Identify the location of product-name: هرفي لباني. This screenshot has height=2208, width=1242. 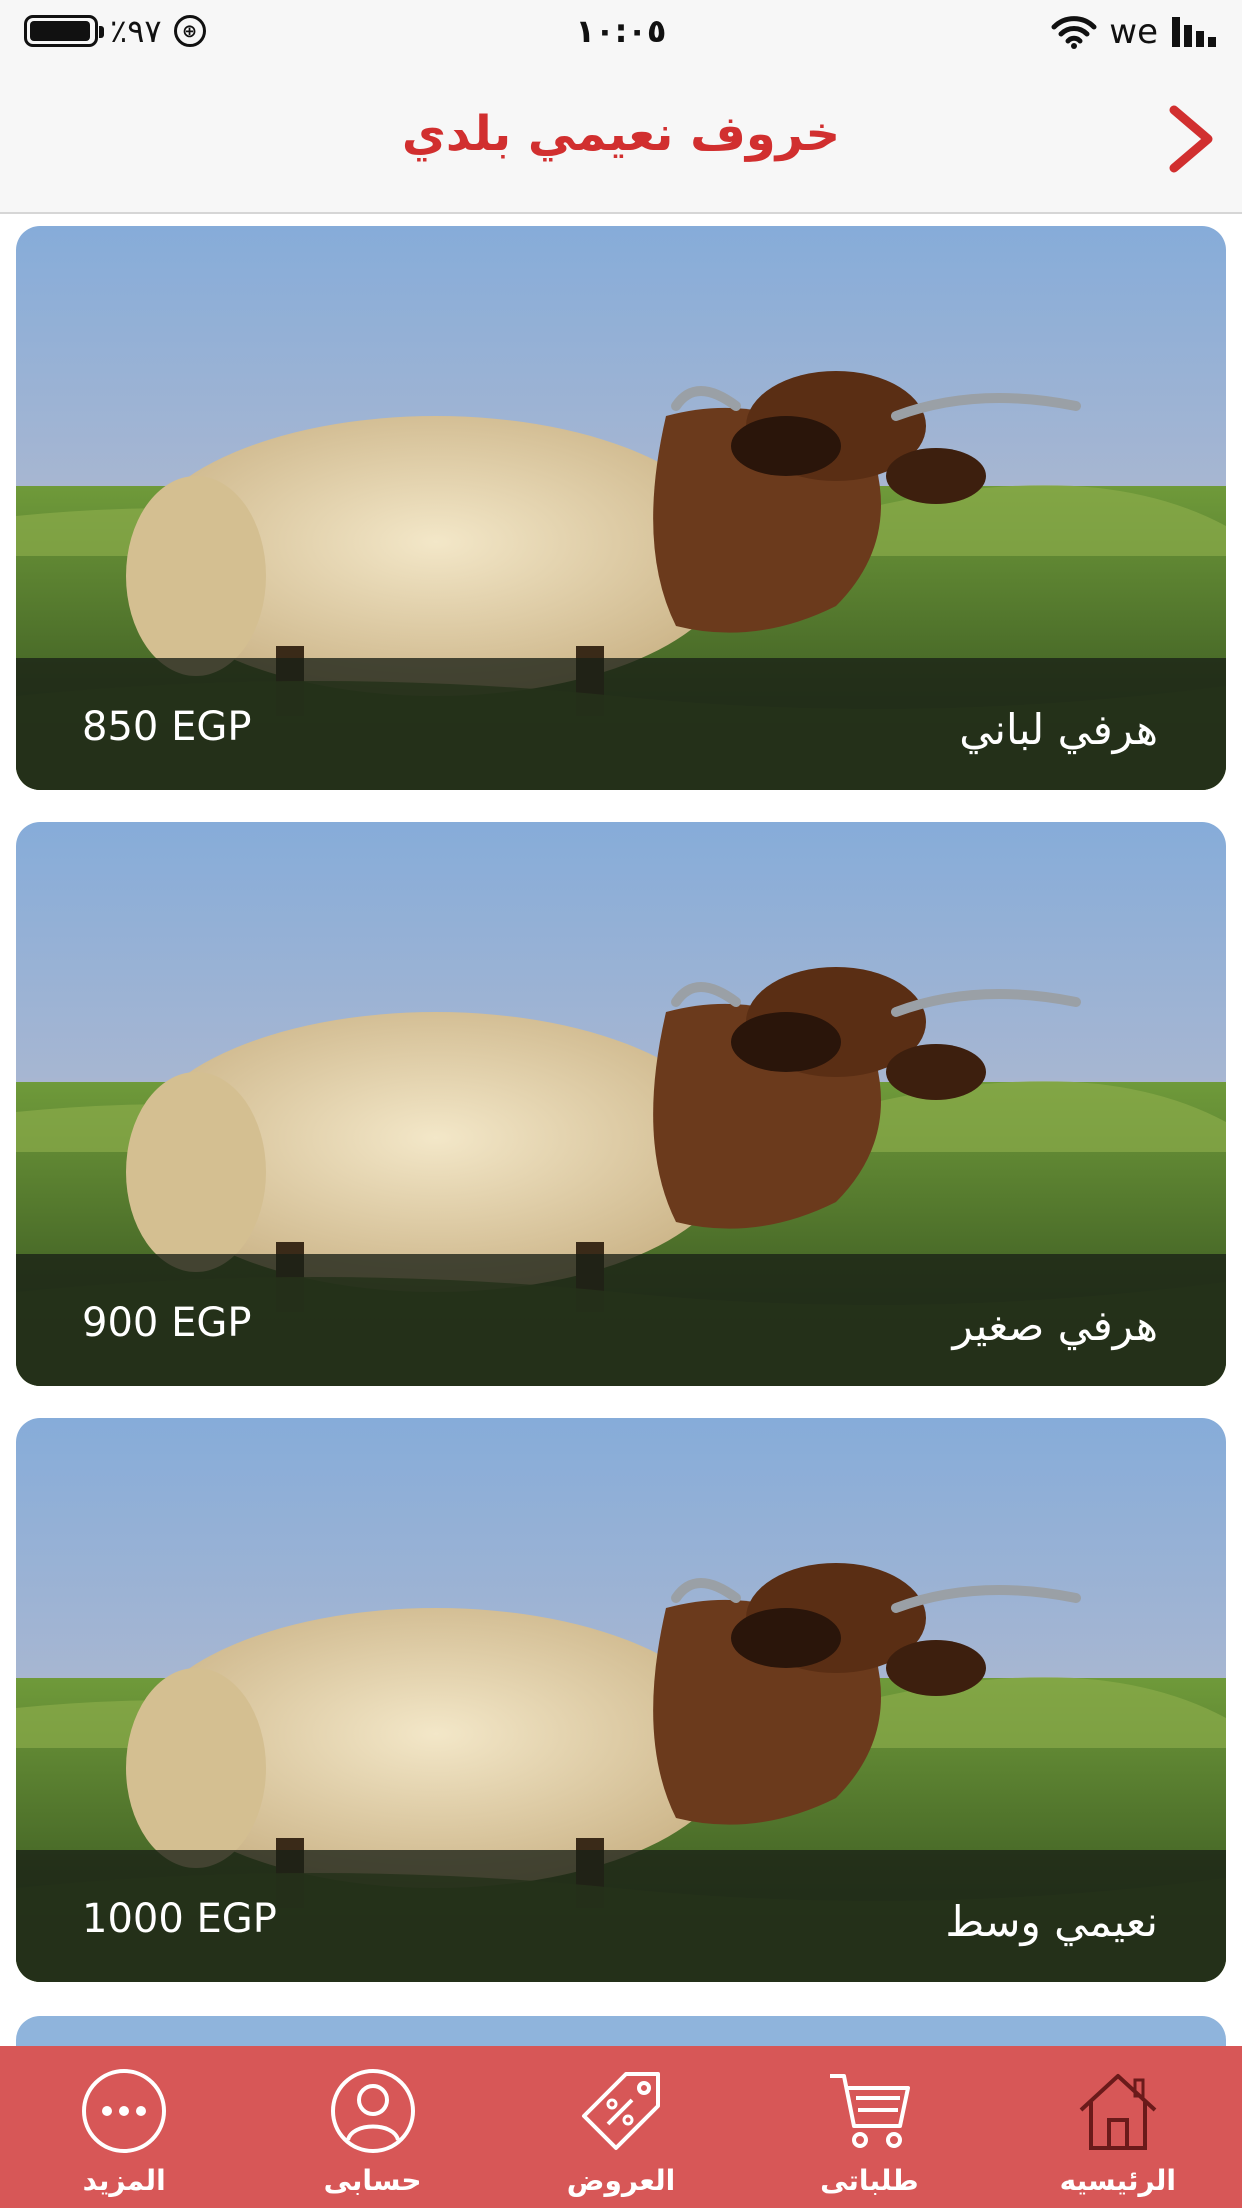
(1058, 729).